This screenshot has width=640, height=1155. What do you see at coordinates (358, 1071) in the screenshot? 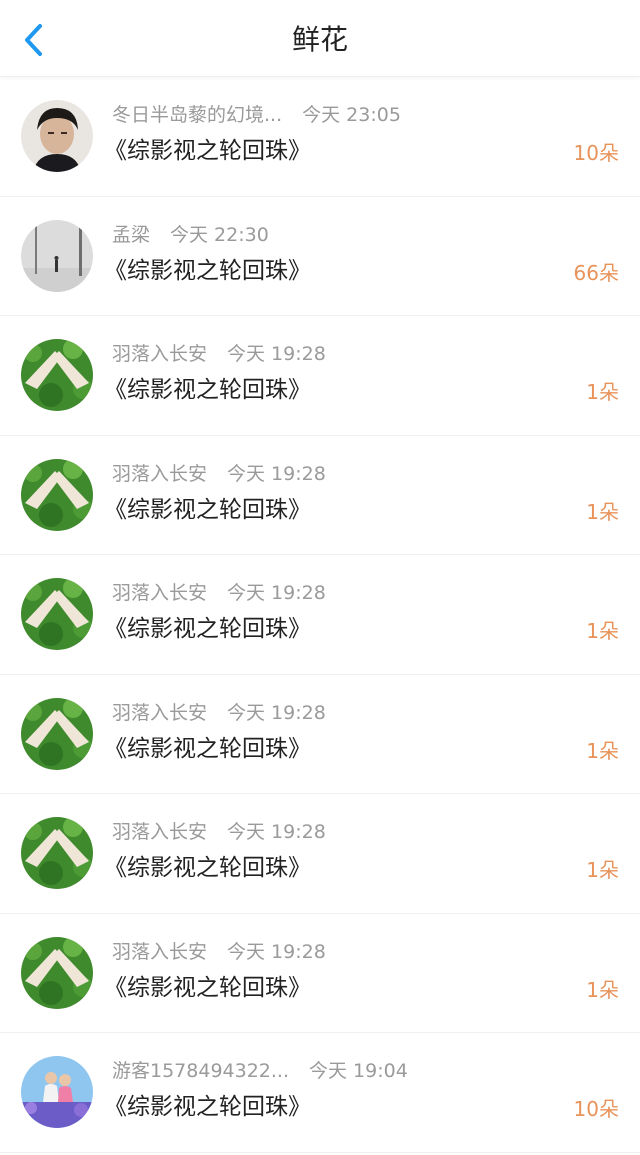
I see `timestamp: 今天 19:04` at bounding box center [358, 1071].